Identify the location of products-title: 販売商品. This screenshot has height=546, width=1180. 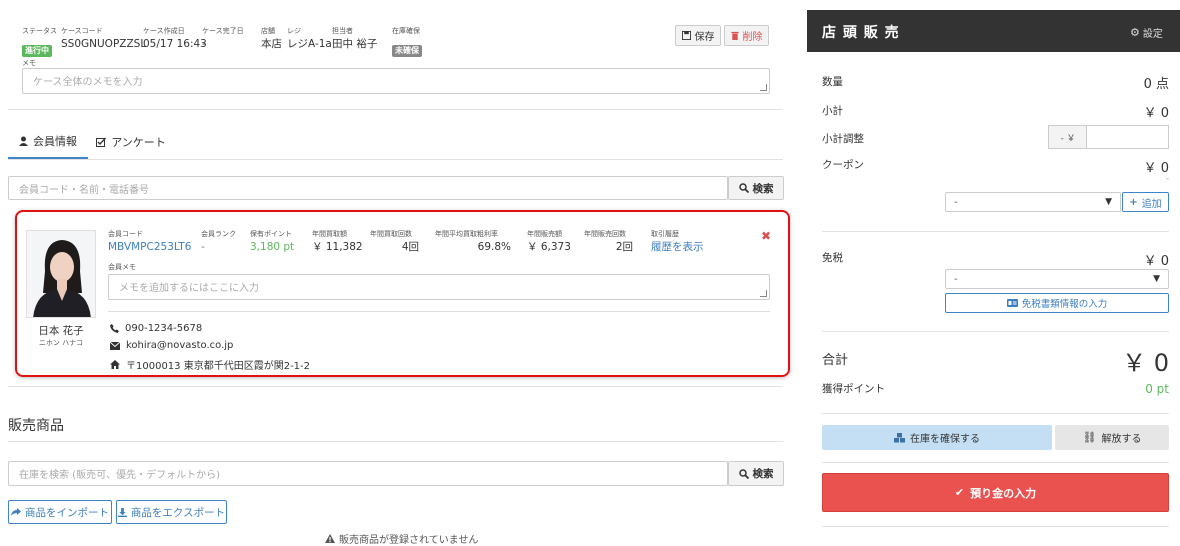
(36, 426).